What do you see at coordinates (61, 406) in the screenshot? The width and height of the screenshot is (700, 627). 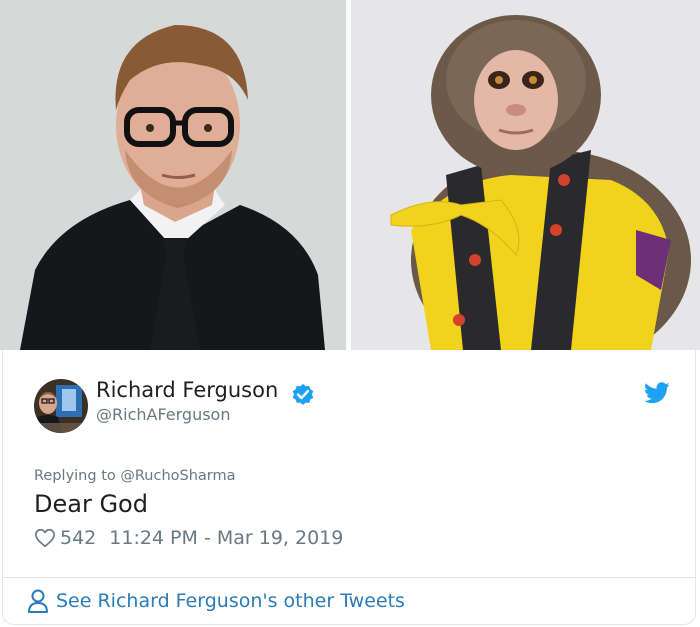 I see `avatar` at bounding box center [61, 406].